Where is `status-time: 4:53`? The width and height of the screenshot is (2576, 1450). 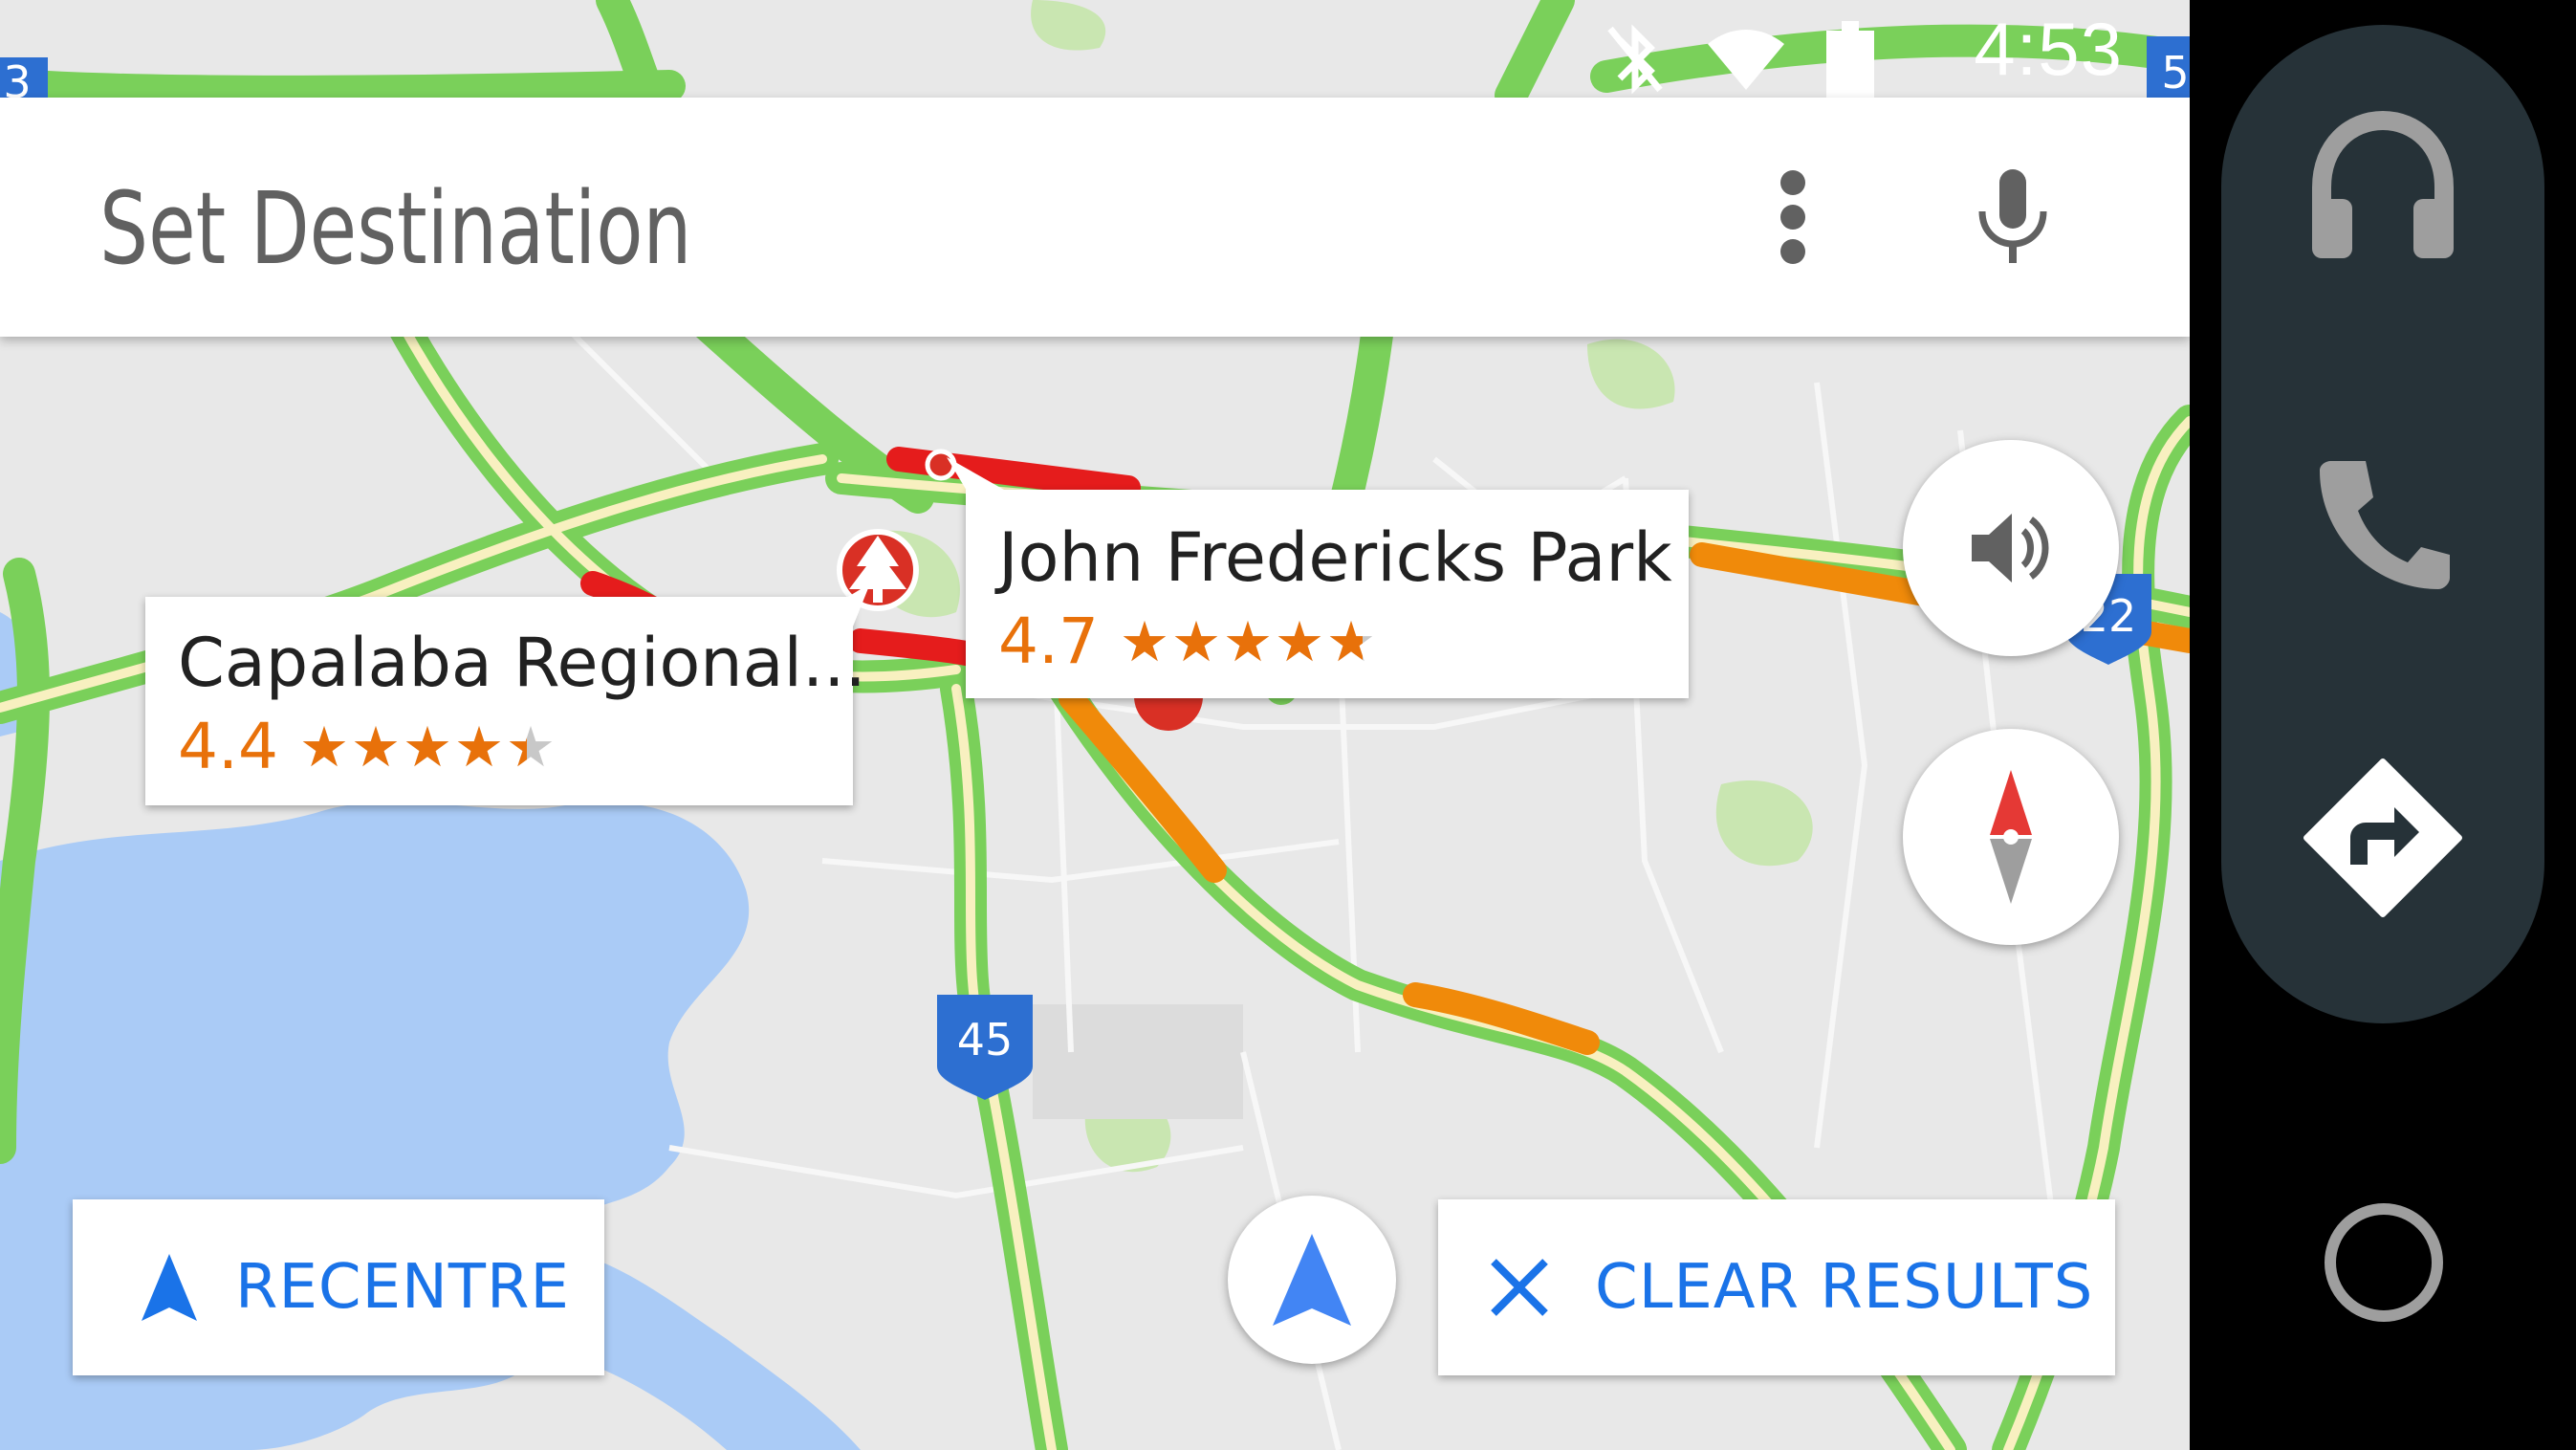 status-time: 4:53 is located at coordinates (2048, 49).